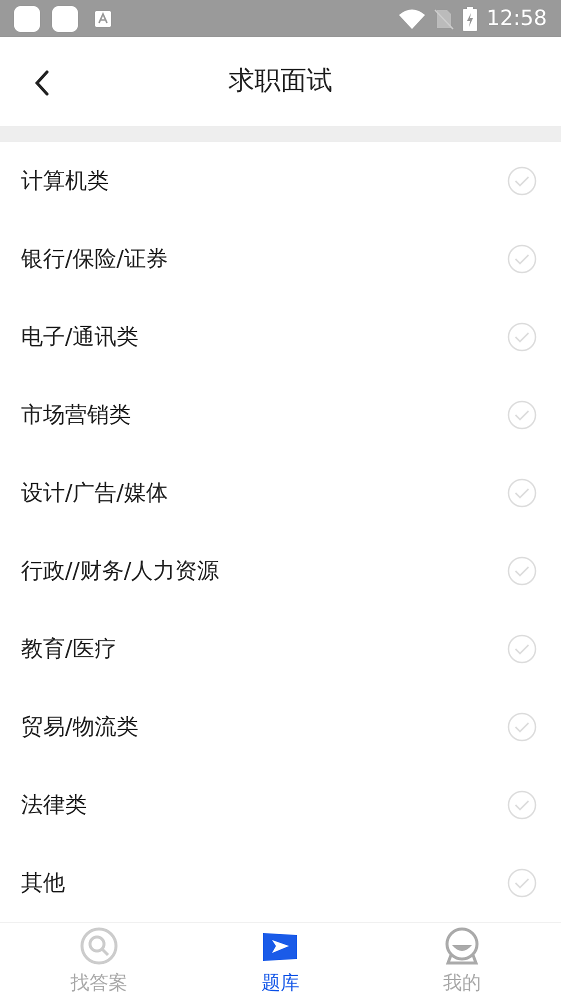 The width and height of the screenshot is (561, 999). Describe the element at coordinates (444, 19) in the screenshot. I see `sim-icon` at that location.